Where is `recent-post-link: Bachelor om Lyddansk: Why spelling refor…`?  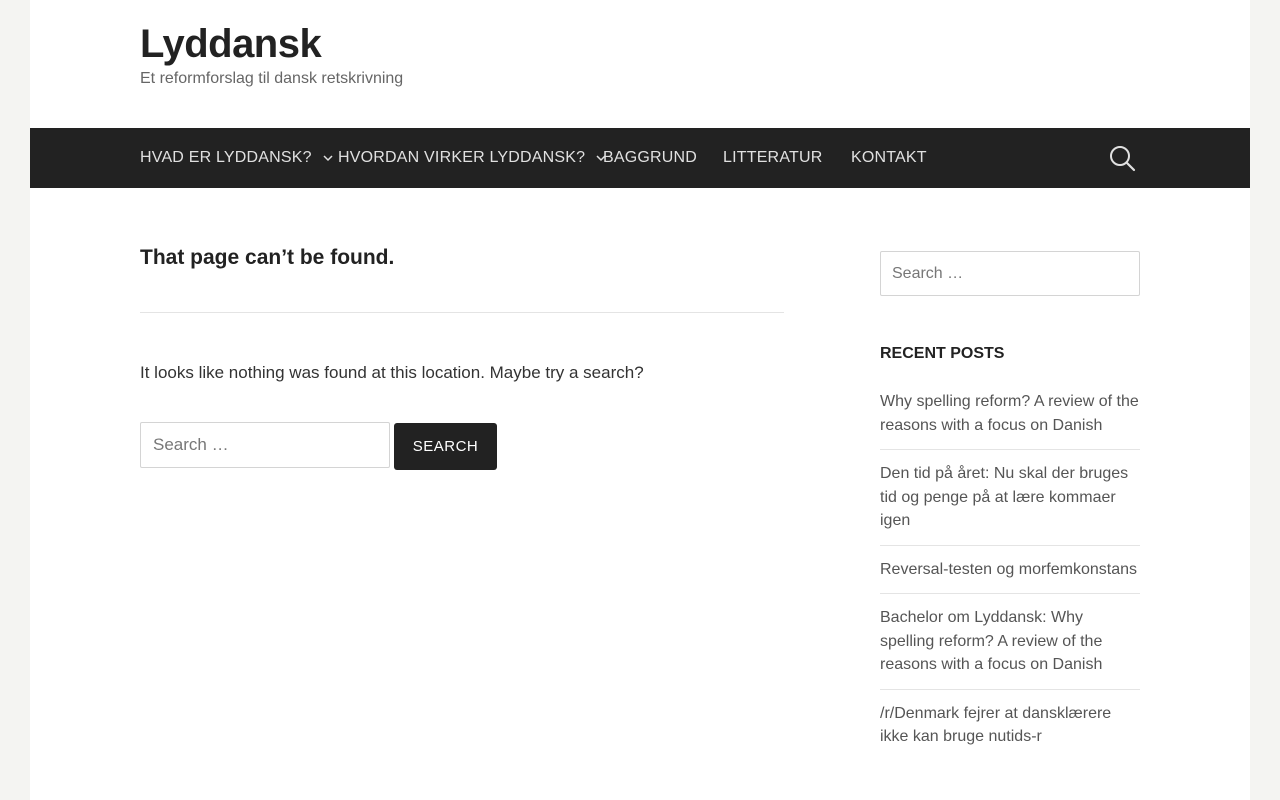
recent-post-link: Bachelor om Lyddansk: Why spelling refor… is located at coordinates (991, 641).